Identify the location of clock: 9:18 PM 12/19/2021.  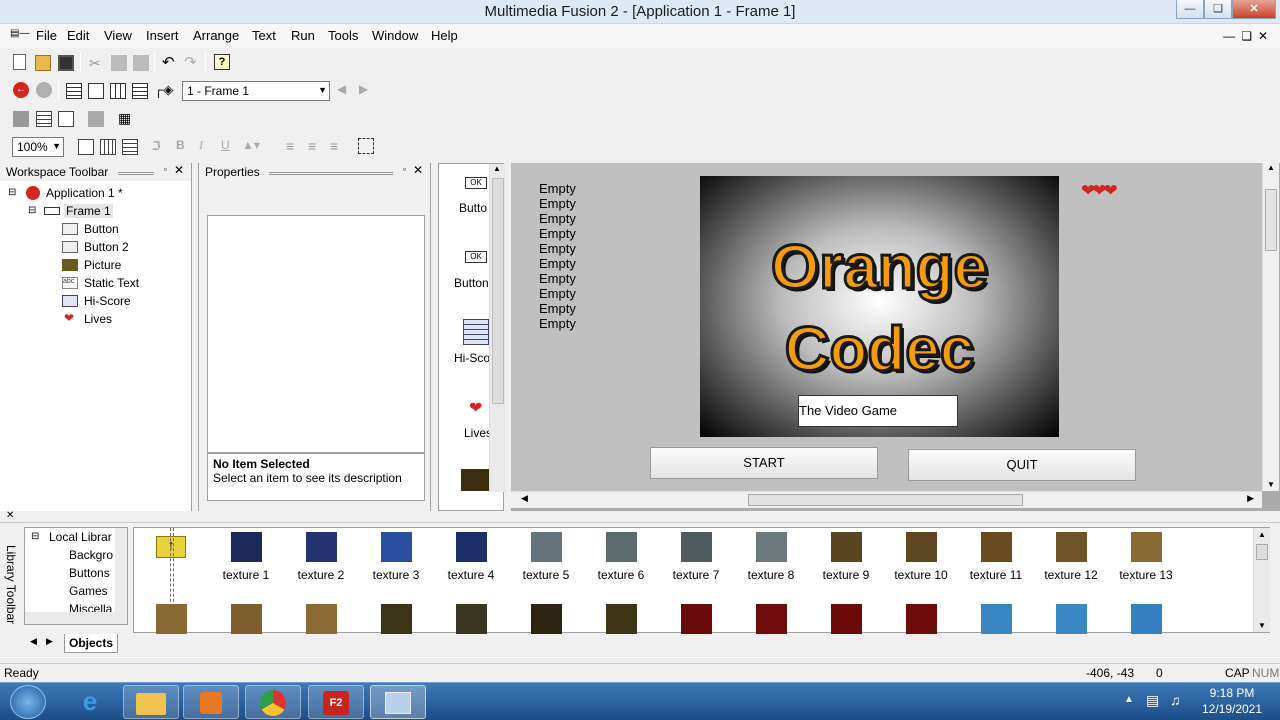
(1232, 701).